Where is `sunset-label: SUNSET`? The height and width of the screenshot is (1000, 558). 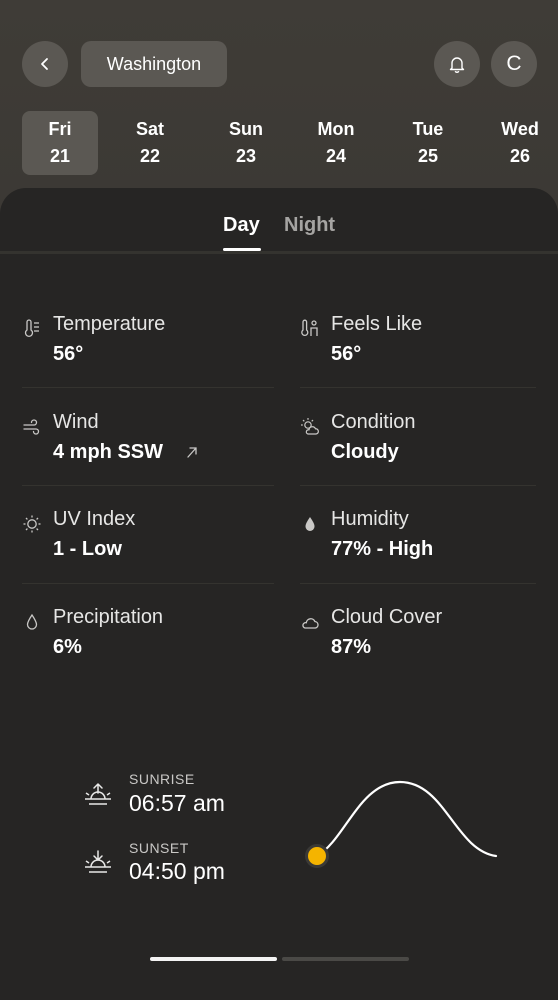 sunset-label: SUNSET is located at coordinates (159, 848).